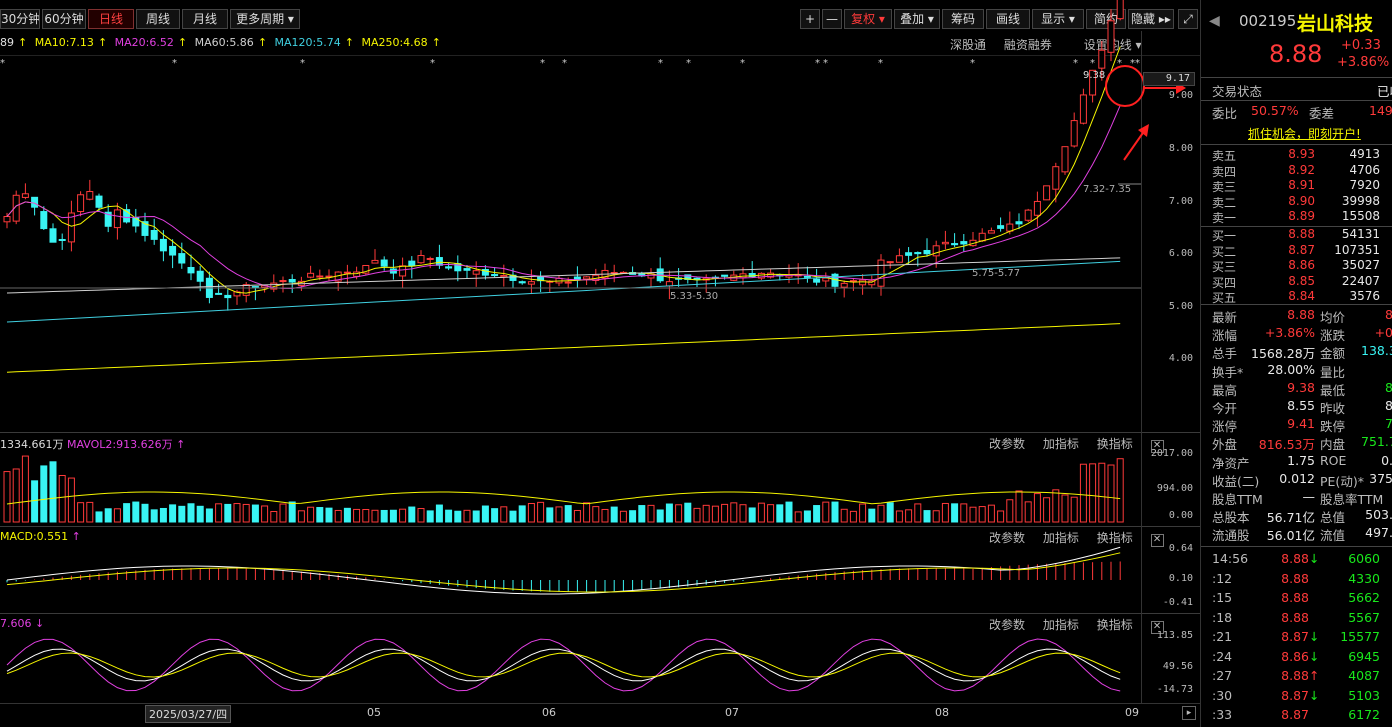  What do you see at coordinates (1304, 133) in the screenshot?
I see `open-account-link: 抓住机会，即刻开户!` at bounding box center [1304, 133].